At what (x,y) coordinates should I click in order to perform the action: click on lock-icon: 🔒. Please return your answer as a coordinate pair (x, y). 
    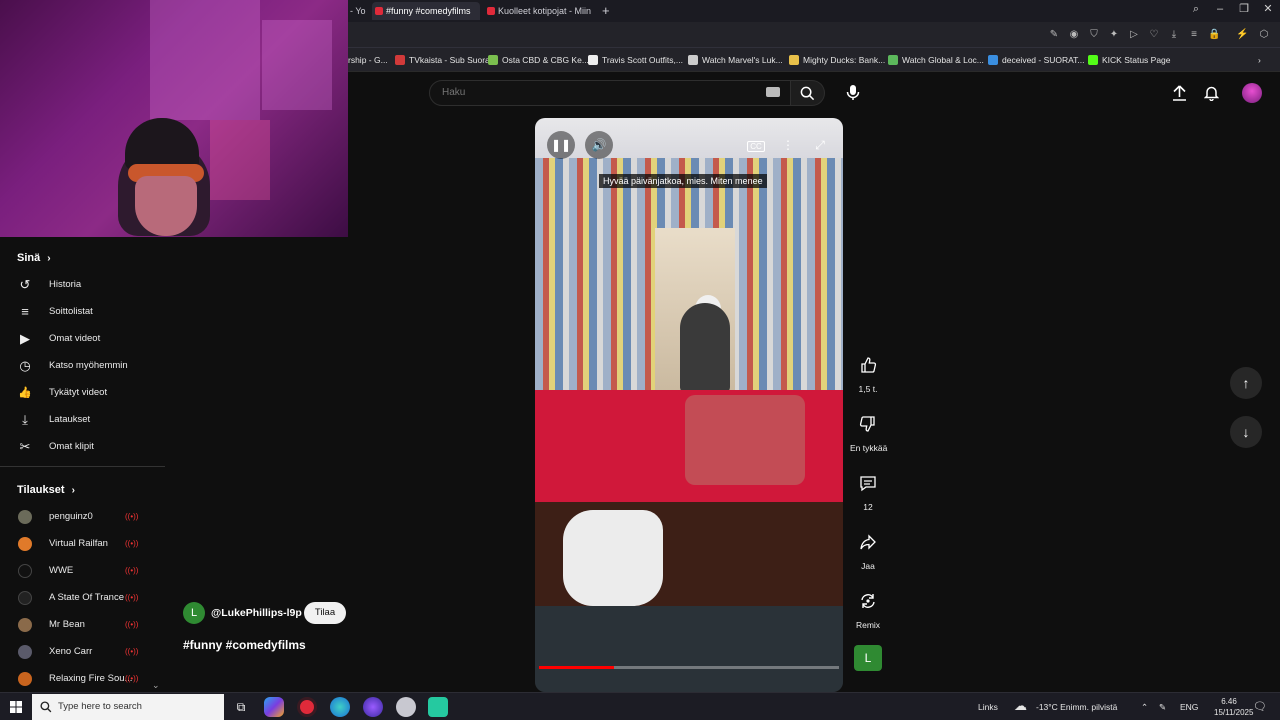
    Looking at the image, I should click on (1214, 35).